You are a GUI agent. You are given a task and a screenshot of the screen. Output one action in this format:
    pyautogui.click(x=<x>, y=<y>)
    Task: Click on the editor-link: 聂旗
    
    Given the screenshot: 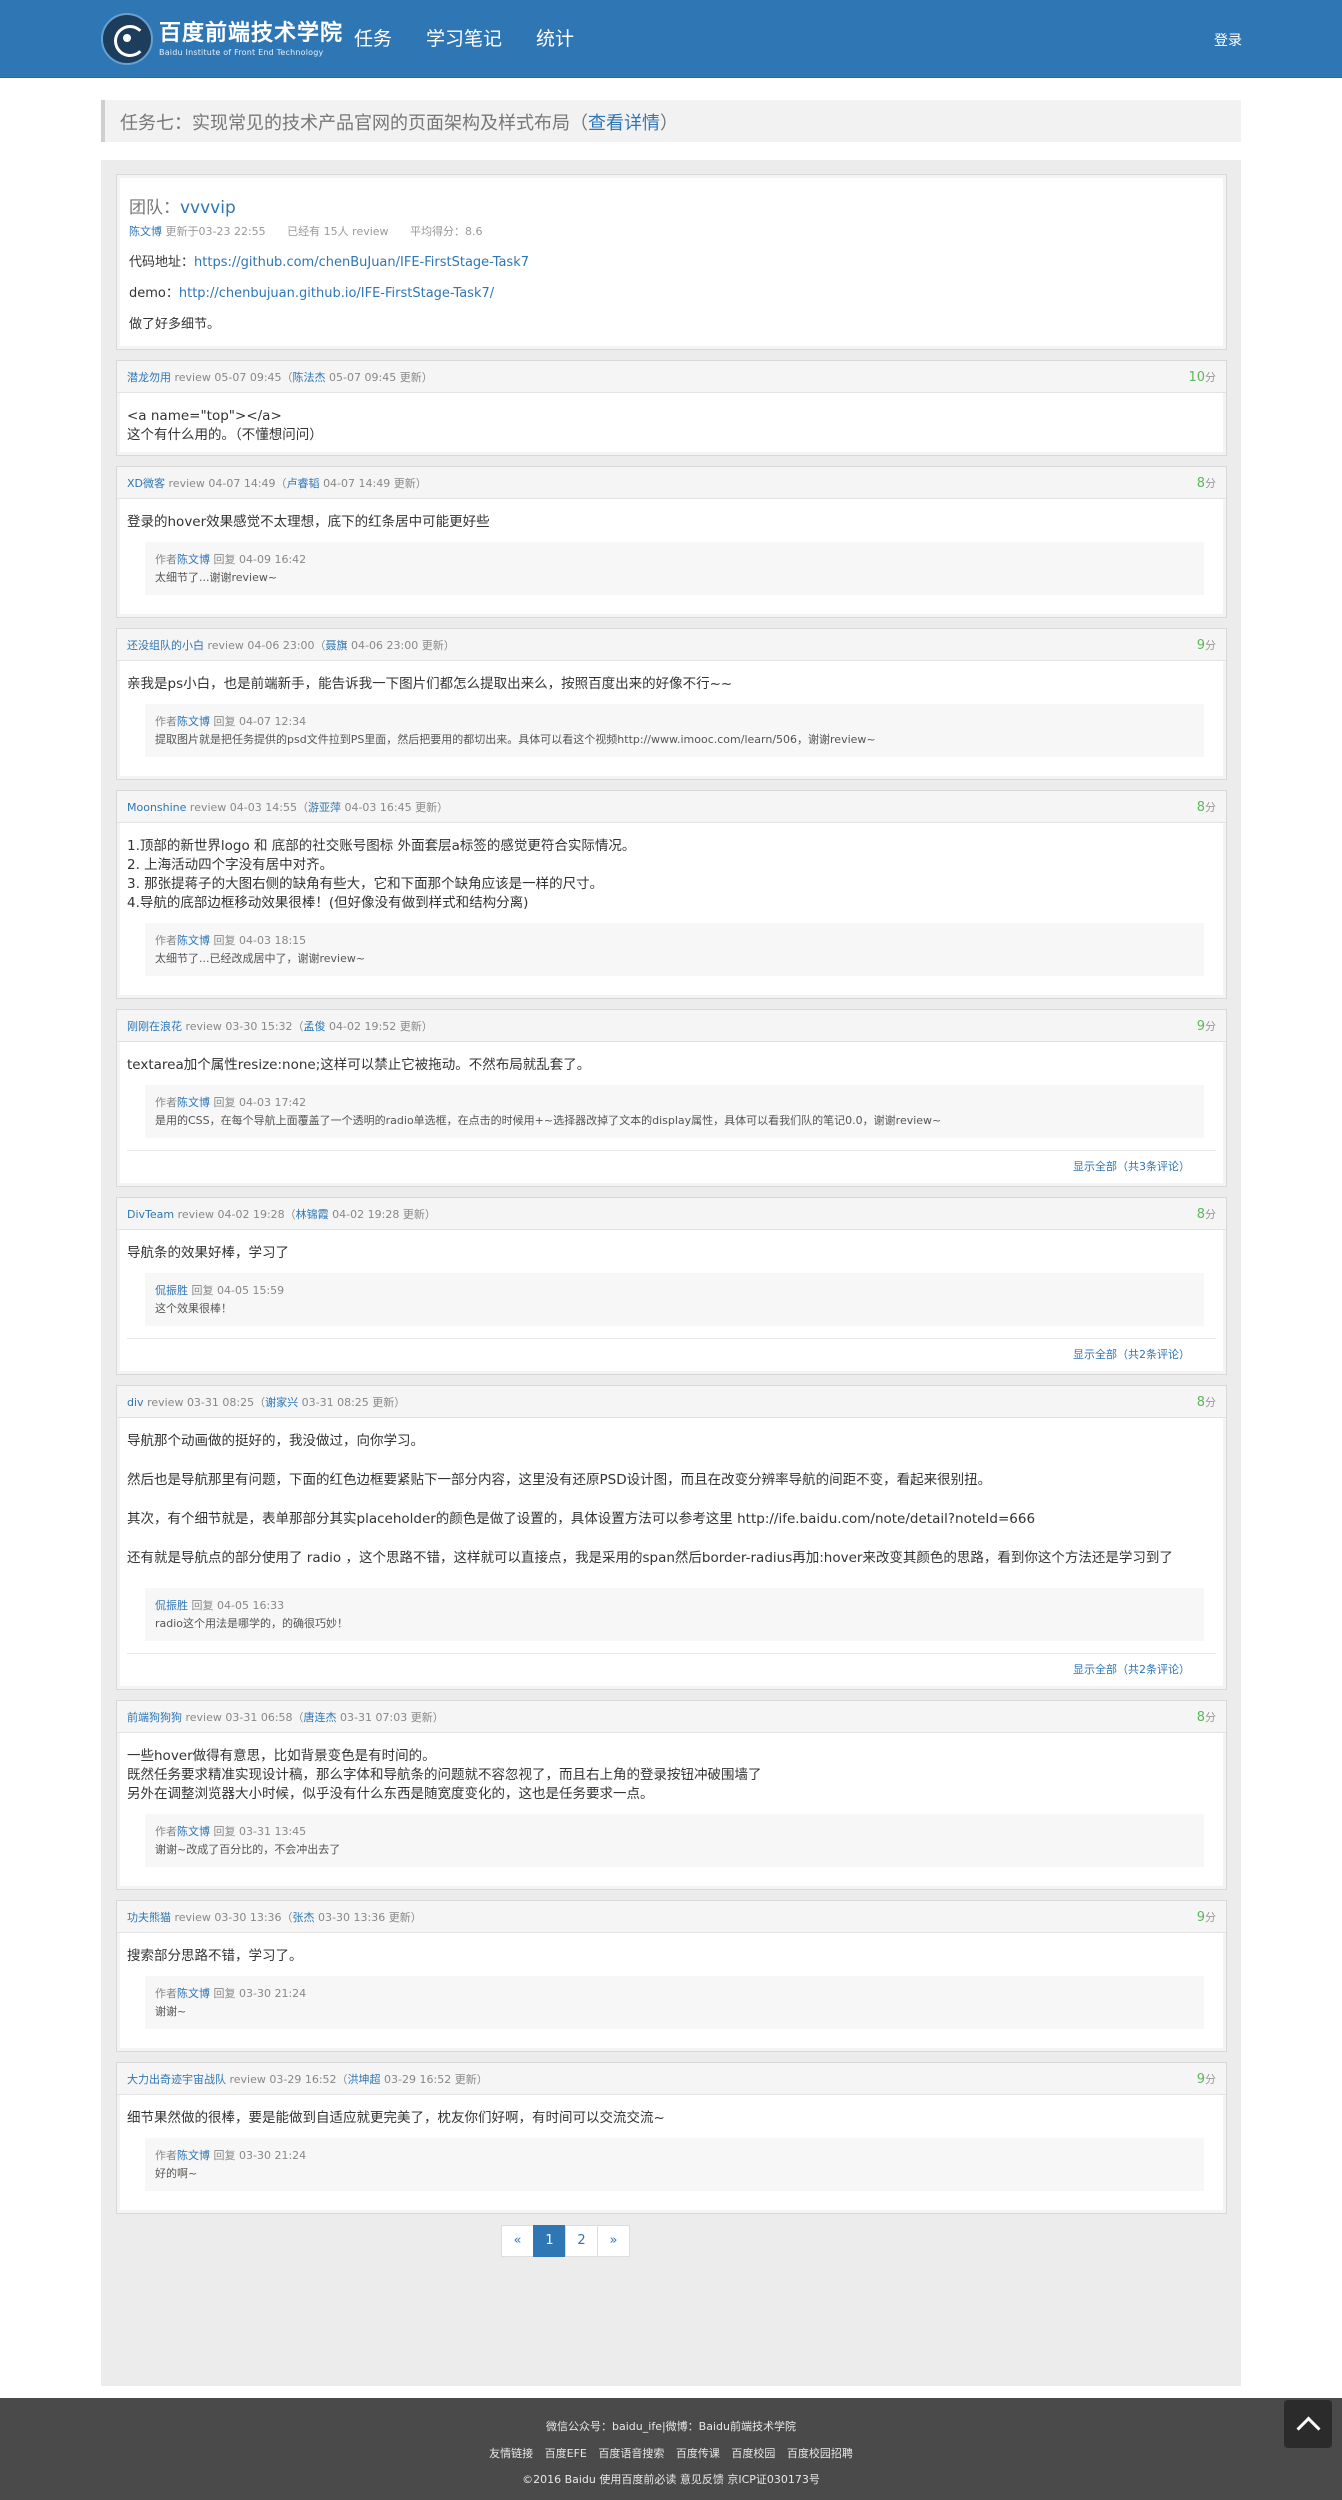 What is the action you would take?
    pyautogui.click(x=337, y=645)
    